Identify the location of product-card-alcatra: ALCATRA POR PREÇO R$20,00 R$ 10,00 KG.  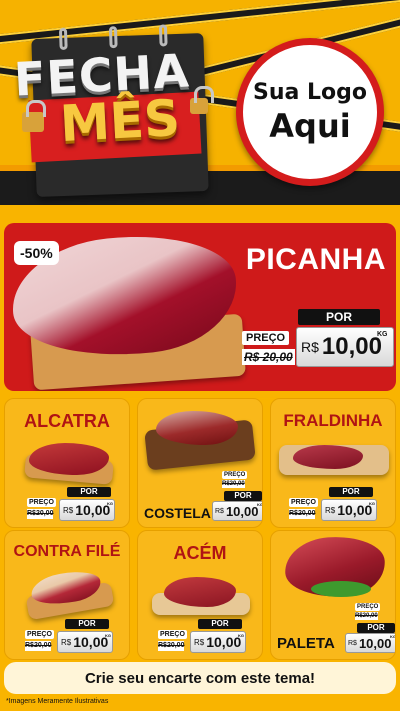
(67, 463).